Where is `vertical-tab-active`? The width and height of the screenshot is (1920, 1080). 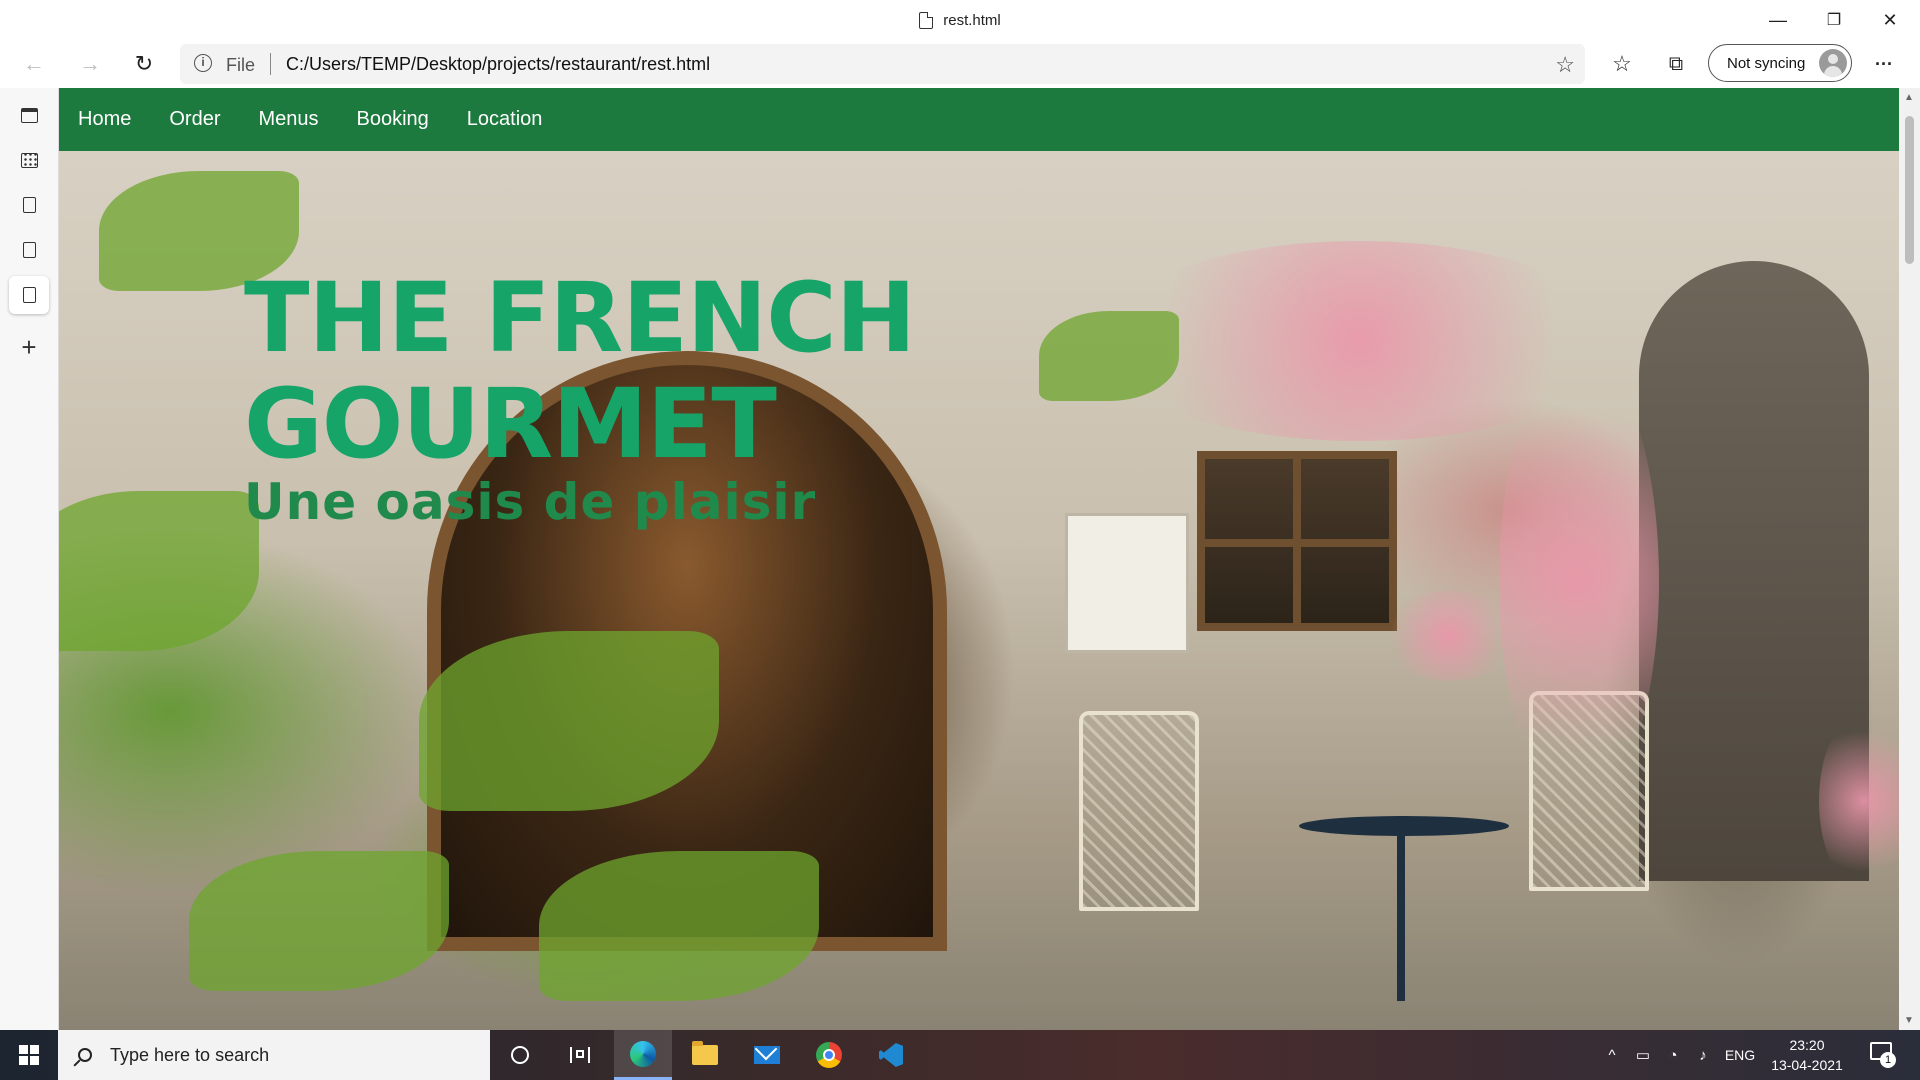
vertical-tab-active is located at coordinates (29, 295).